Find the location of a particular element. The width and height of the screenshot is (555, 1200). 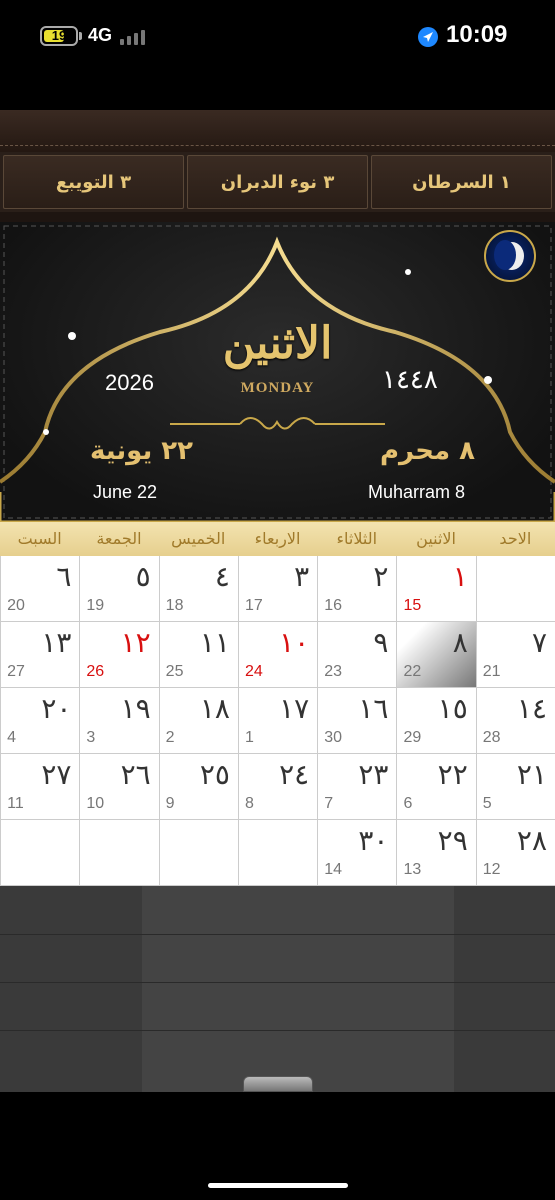

star-season-2: ٣ نوء الدبران is located at coordinates (277, 182).